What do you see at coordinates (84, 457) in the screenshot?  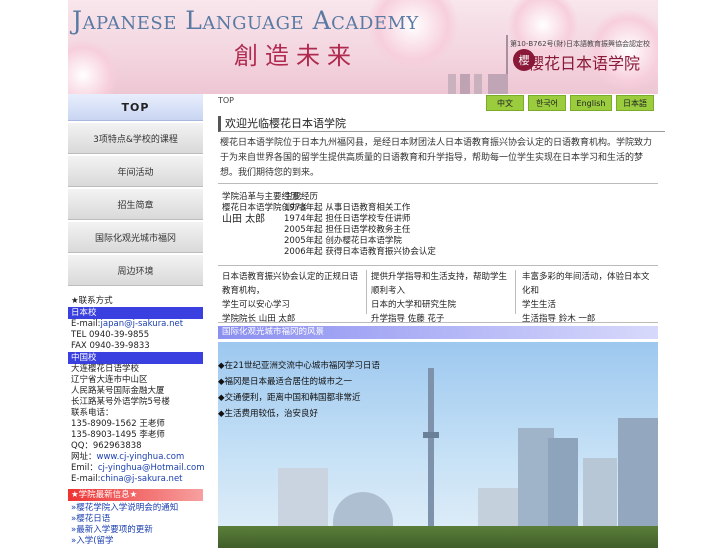 I see `url-prefix: 网址：` at bounding box center [84, 457].